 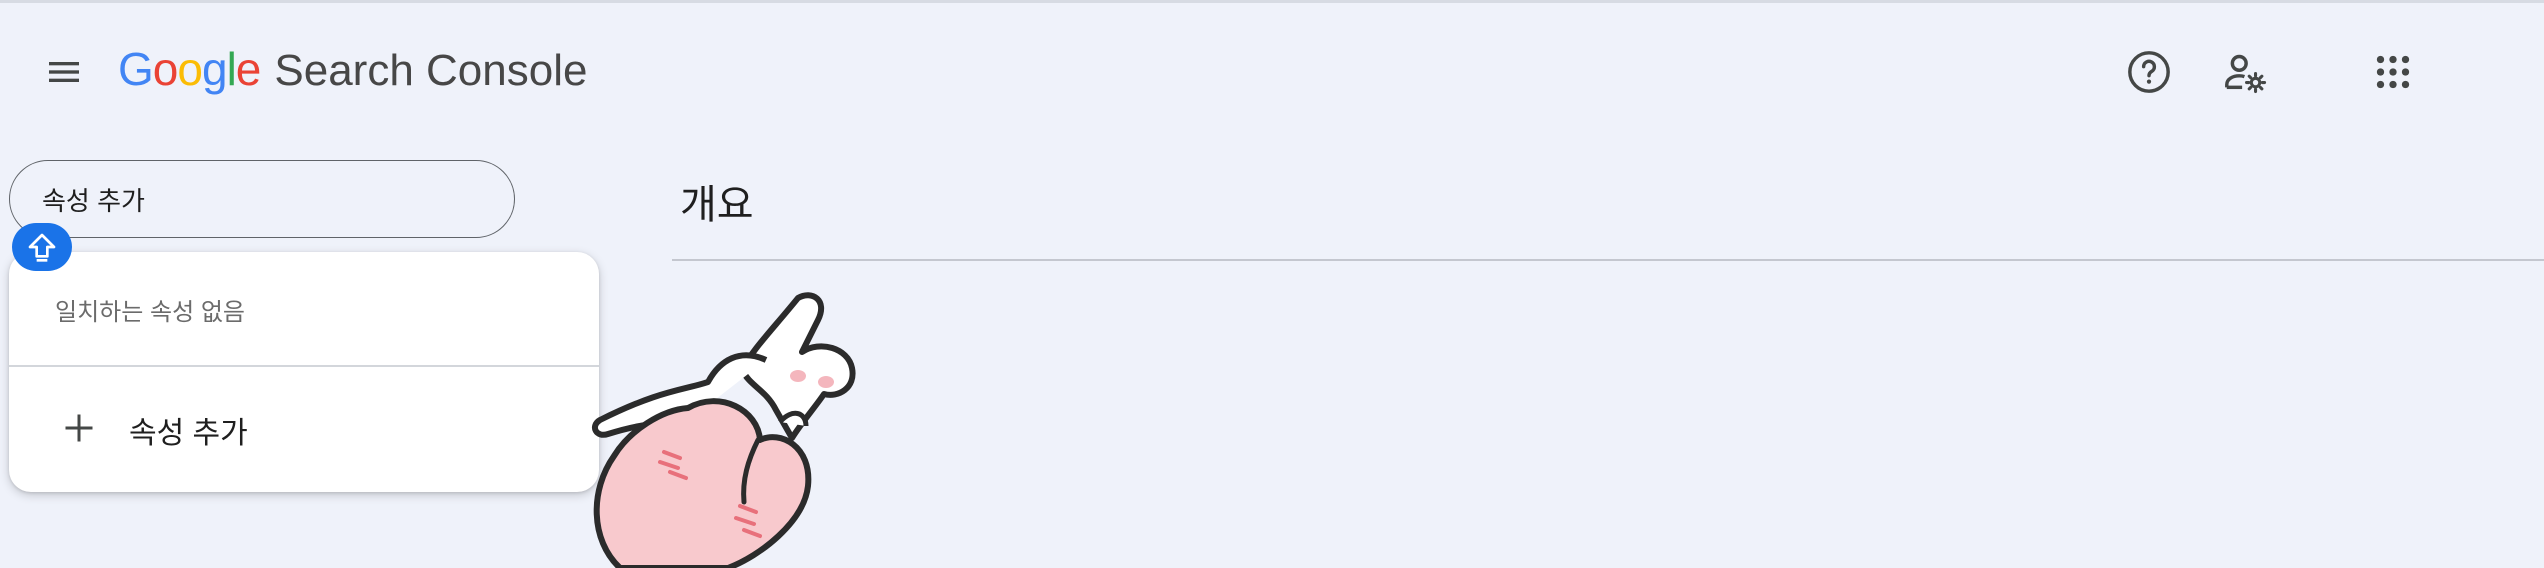 What do you see at coordinates (723, 430) in the screenshot?
I see `rabbit-heart-sticker` at bounding box center [723, 430].